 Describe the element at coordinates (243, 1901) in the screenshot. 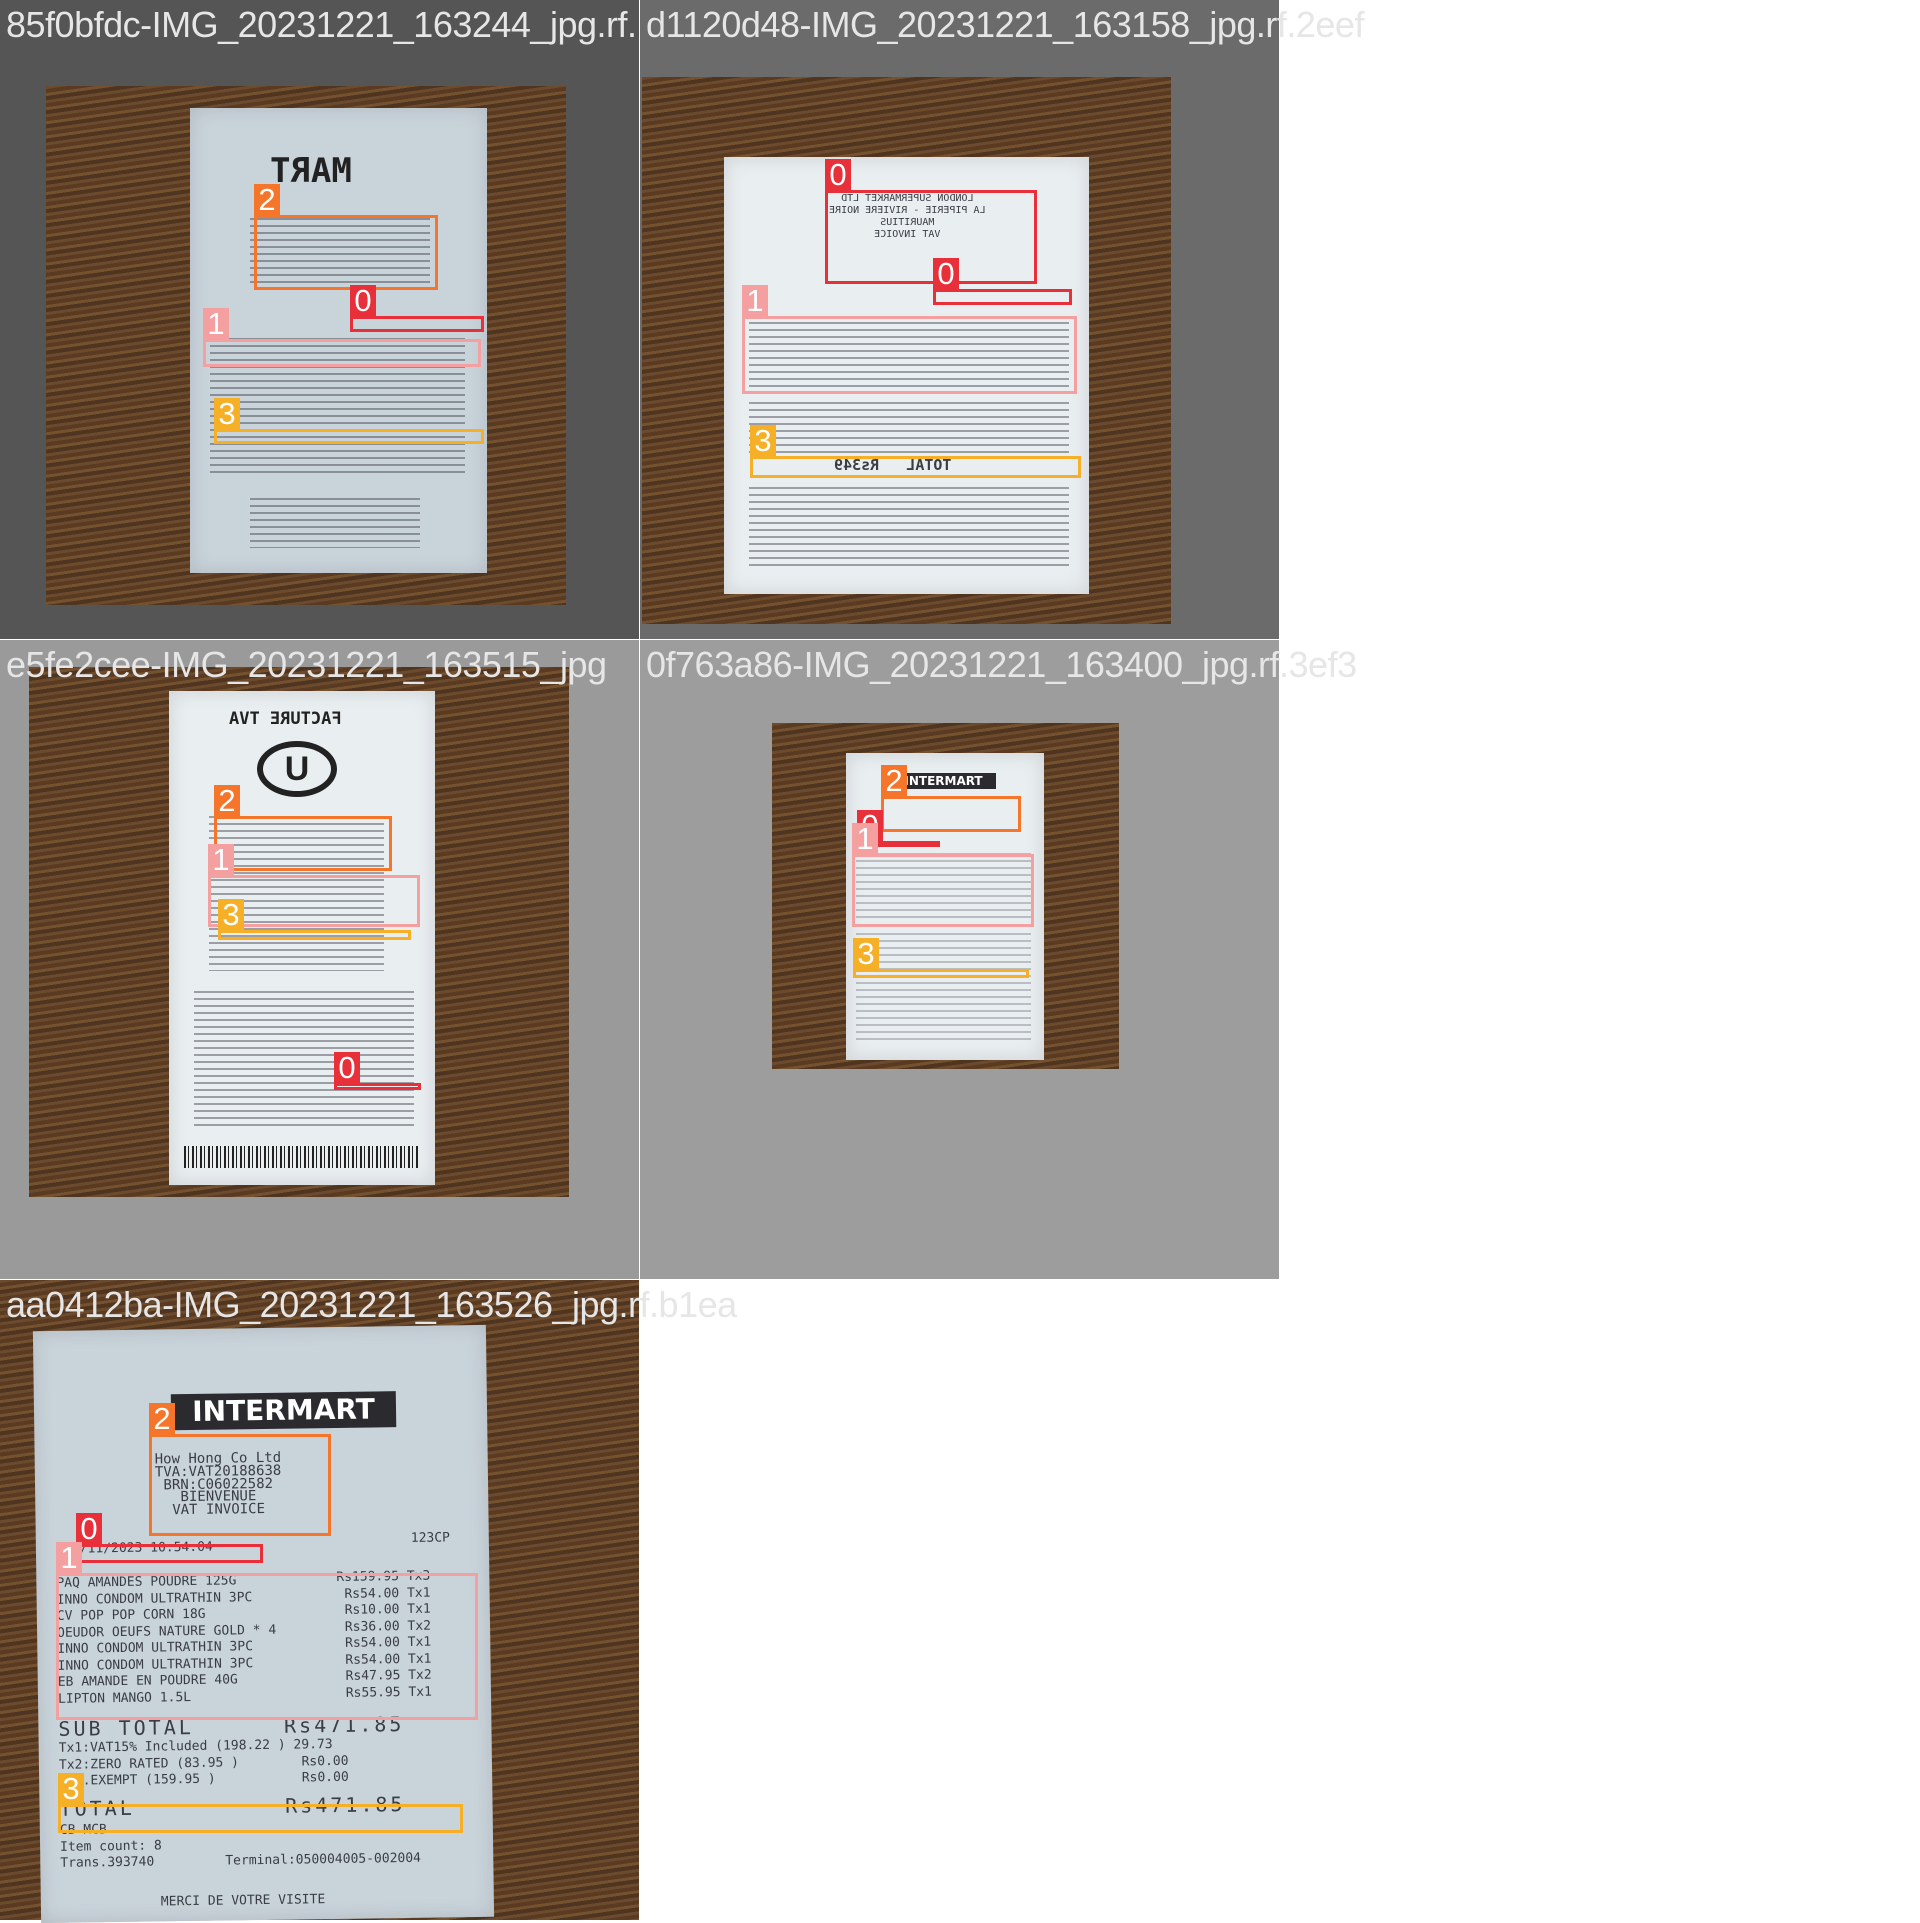

I see `receipt-thanks: MERCI DE VOTRE VISITE` at that location.